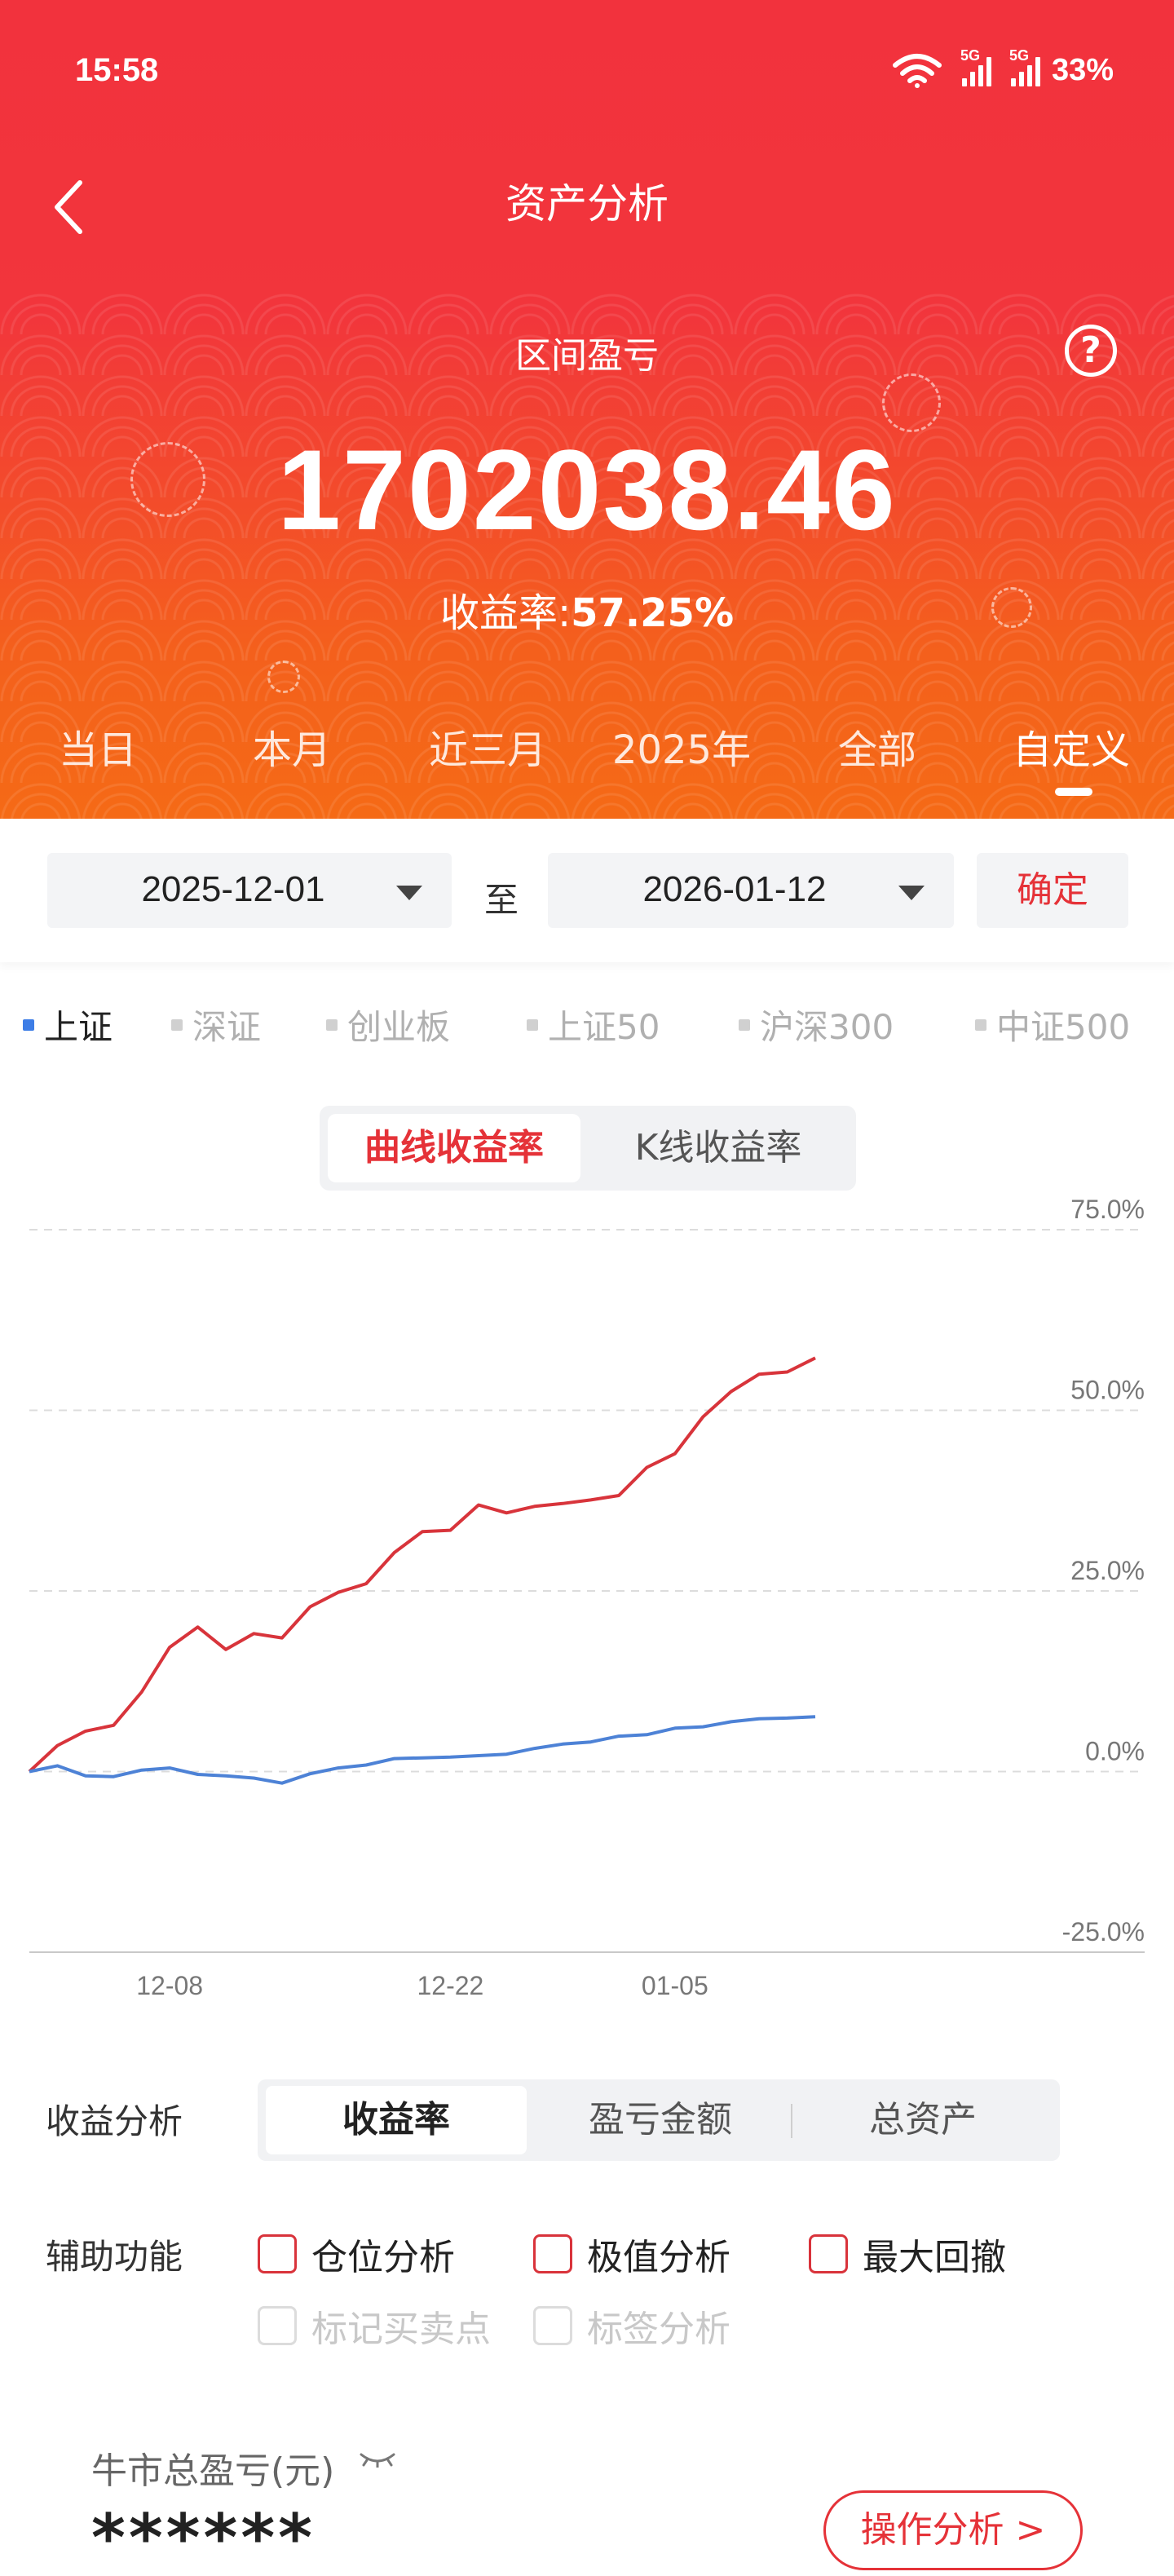 The height and width of the screenshot is (2576, 1174). Describe the element at coordinates (1082, 69) in the screenshot. I see `battery-level: 33%` at that location.